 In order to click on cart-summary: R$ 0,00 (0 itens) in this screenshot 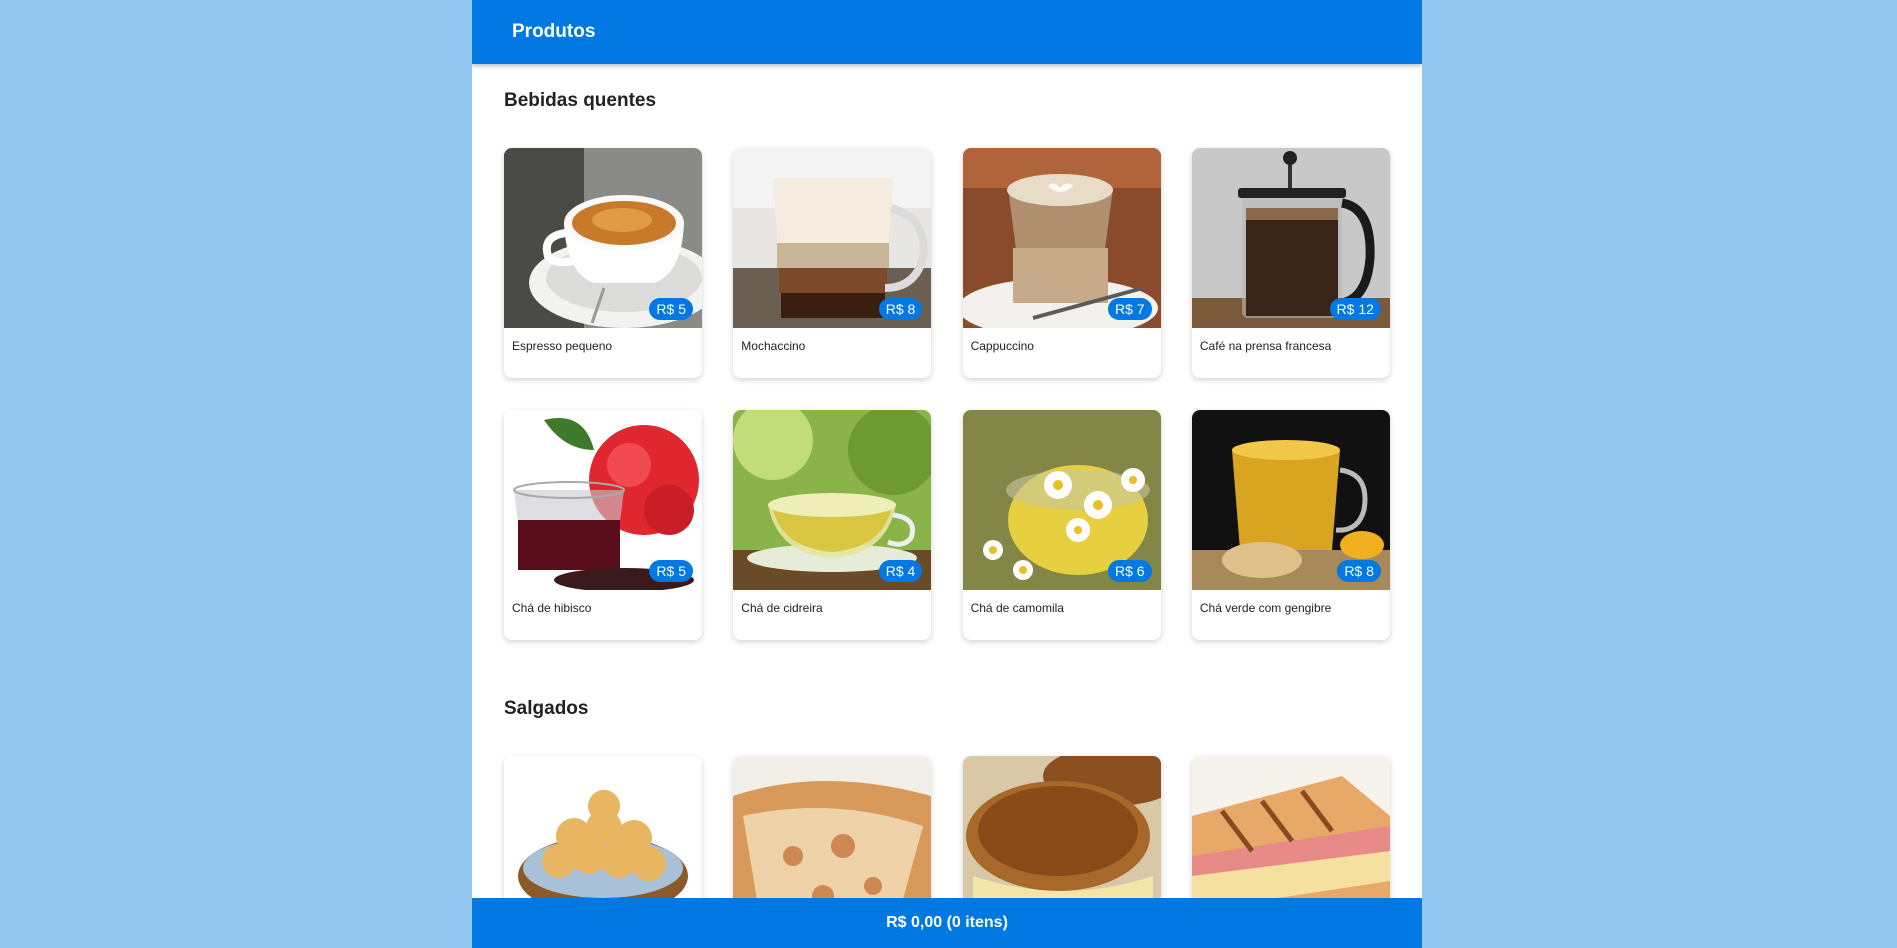, I will do `click(947, 922)`.